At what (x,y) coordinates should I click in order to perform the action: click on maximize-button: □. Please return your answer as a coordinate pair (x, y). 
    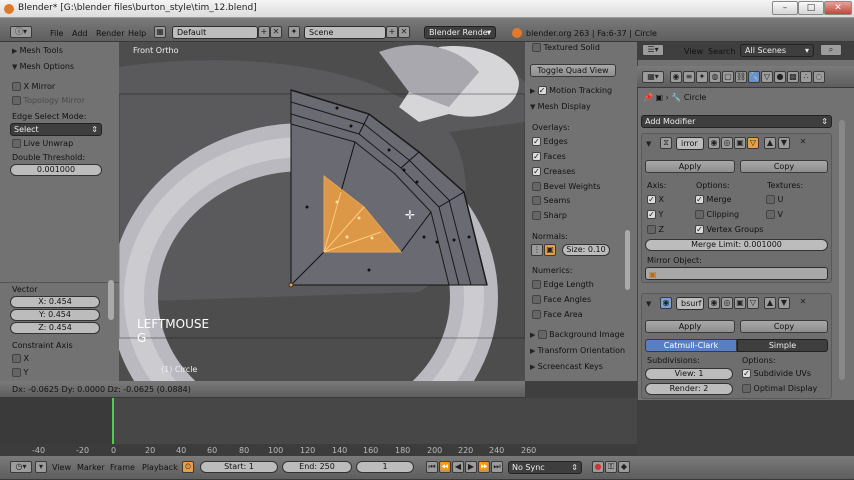
    Looking at the image, I should click on (811, 8).